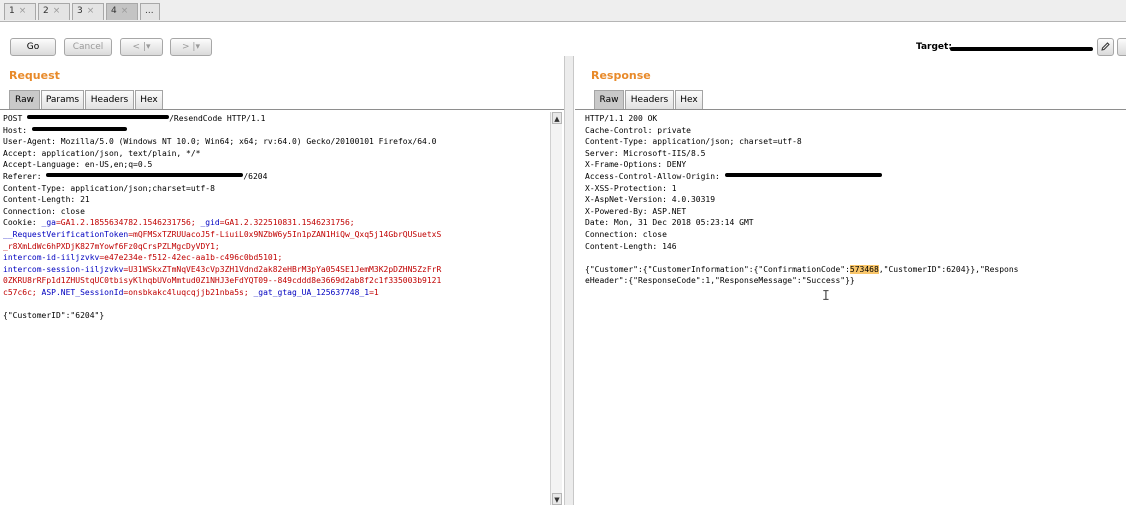  What do you see at coordinates (22, 292) in the screenshot?
I see `cookie-value: c57c6c;` at bounding box center [22, 292].